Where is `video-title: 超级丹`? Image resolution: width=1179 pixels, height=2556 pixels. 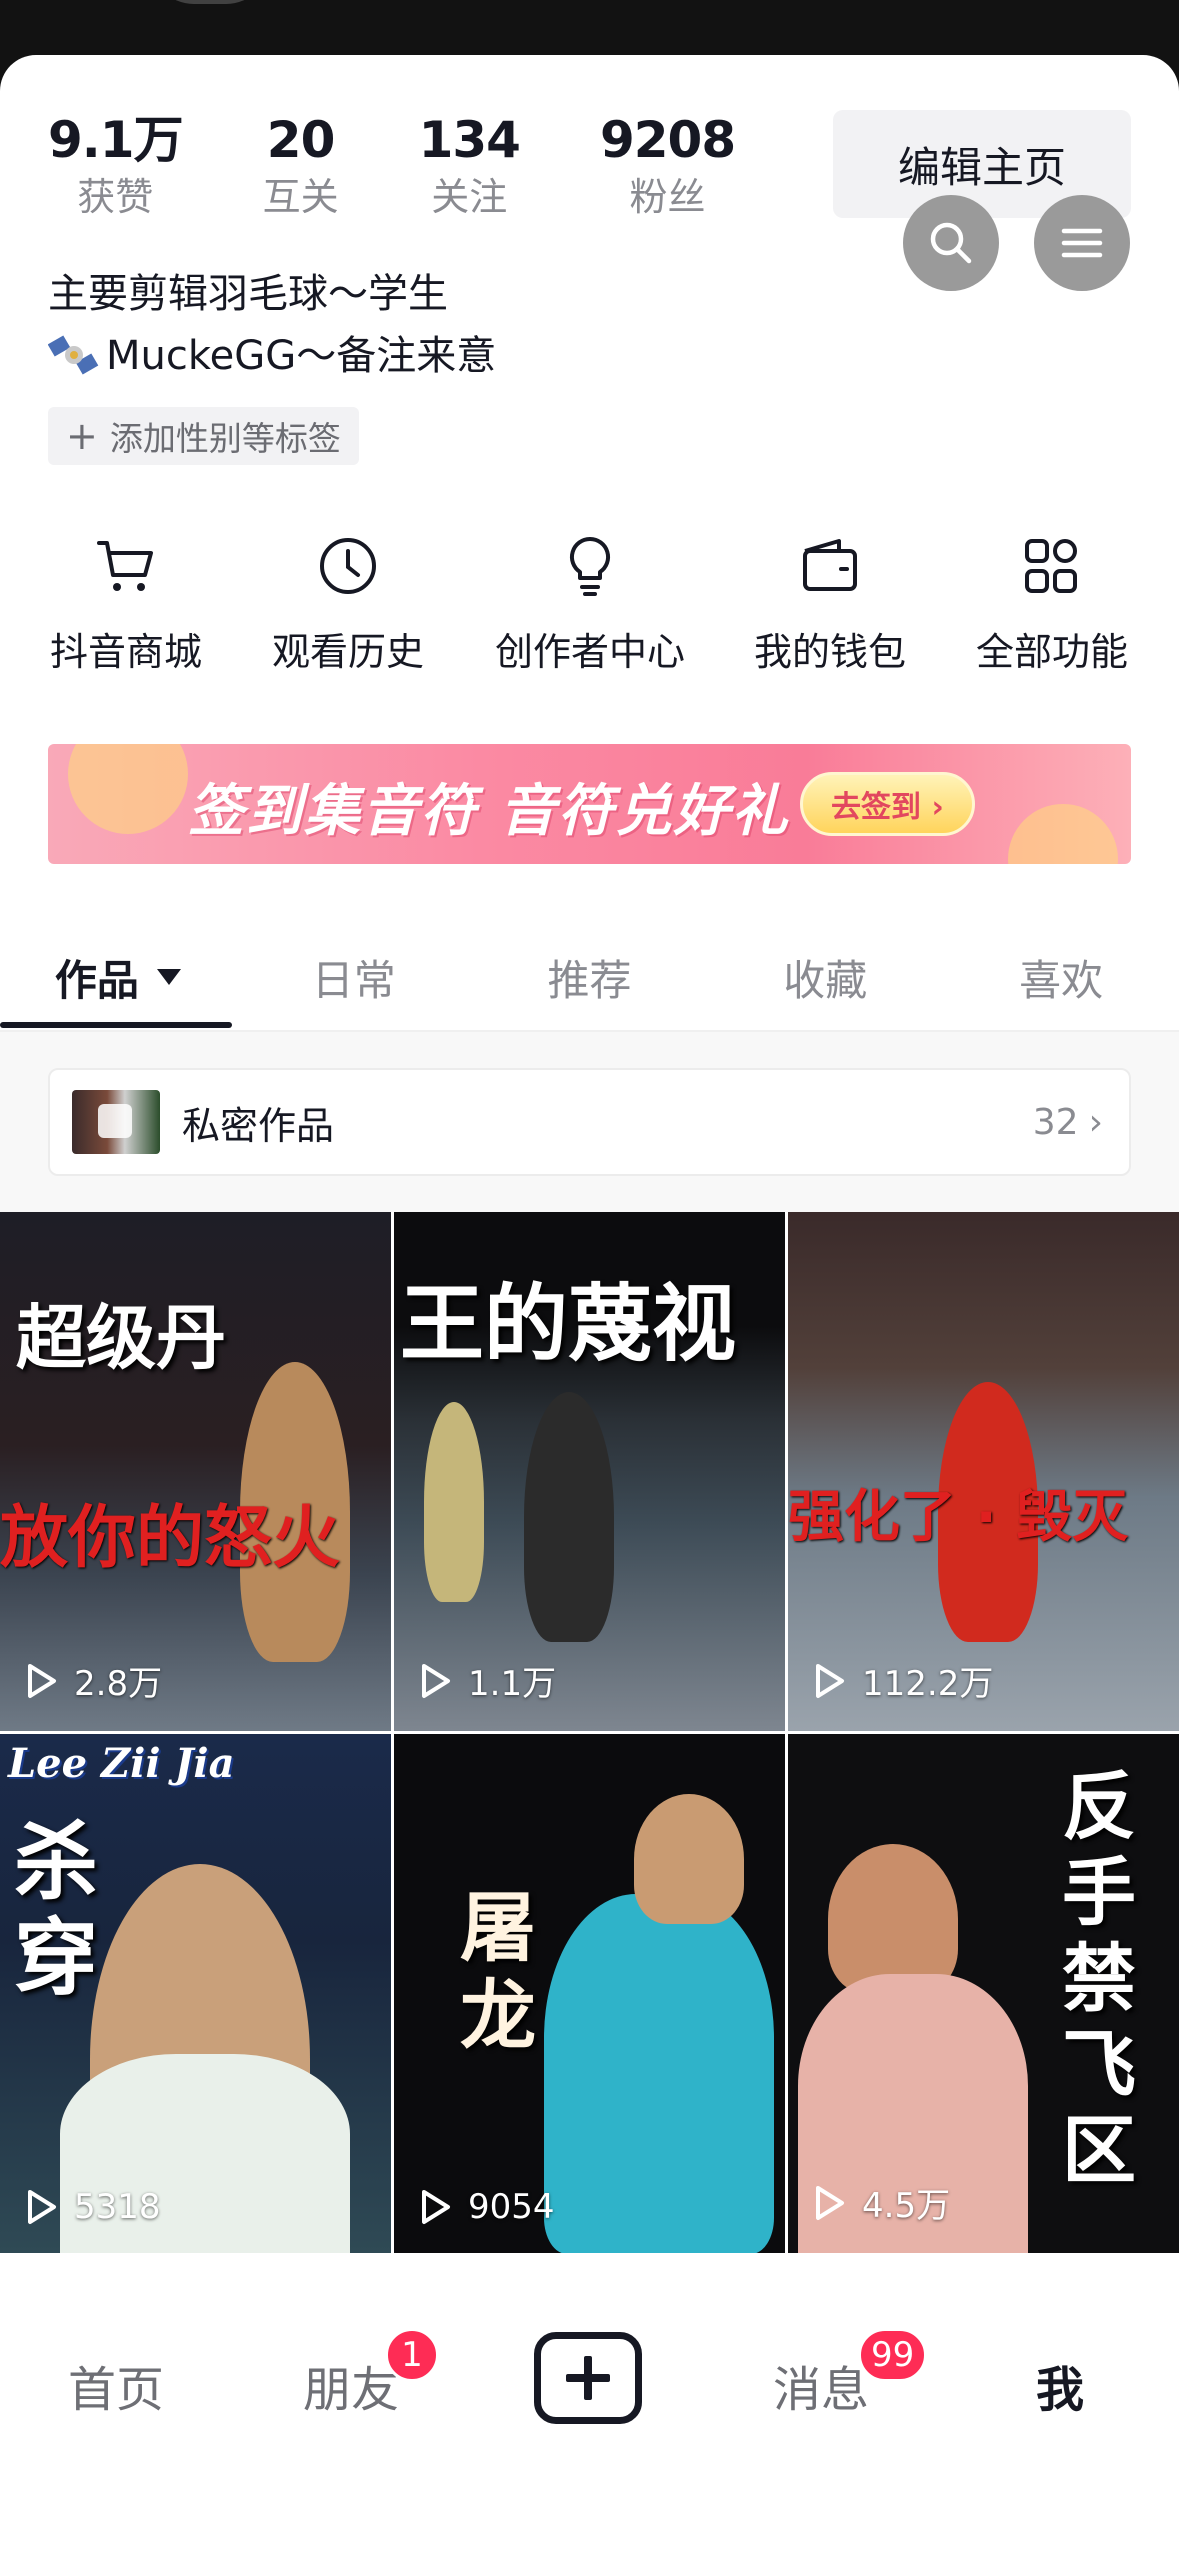 video-title: 超级丹 is located at coordinates (121, 1338).